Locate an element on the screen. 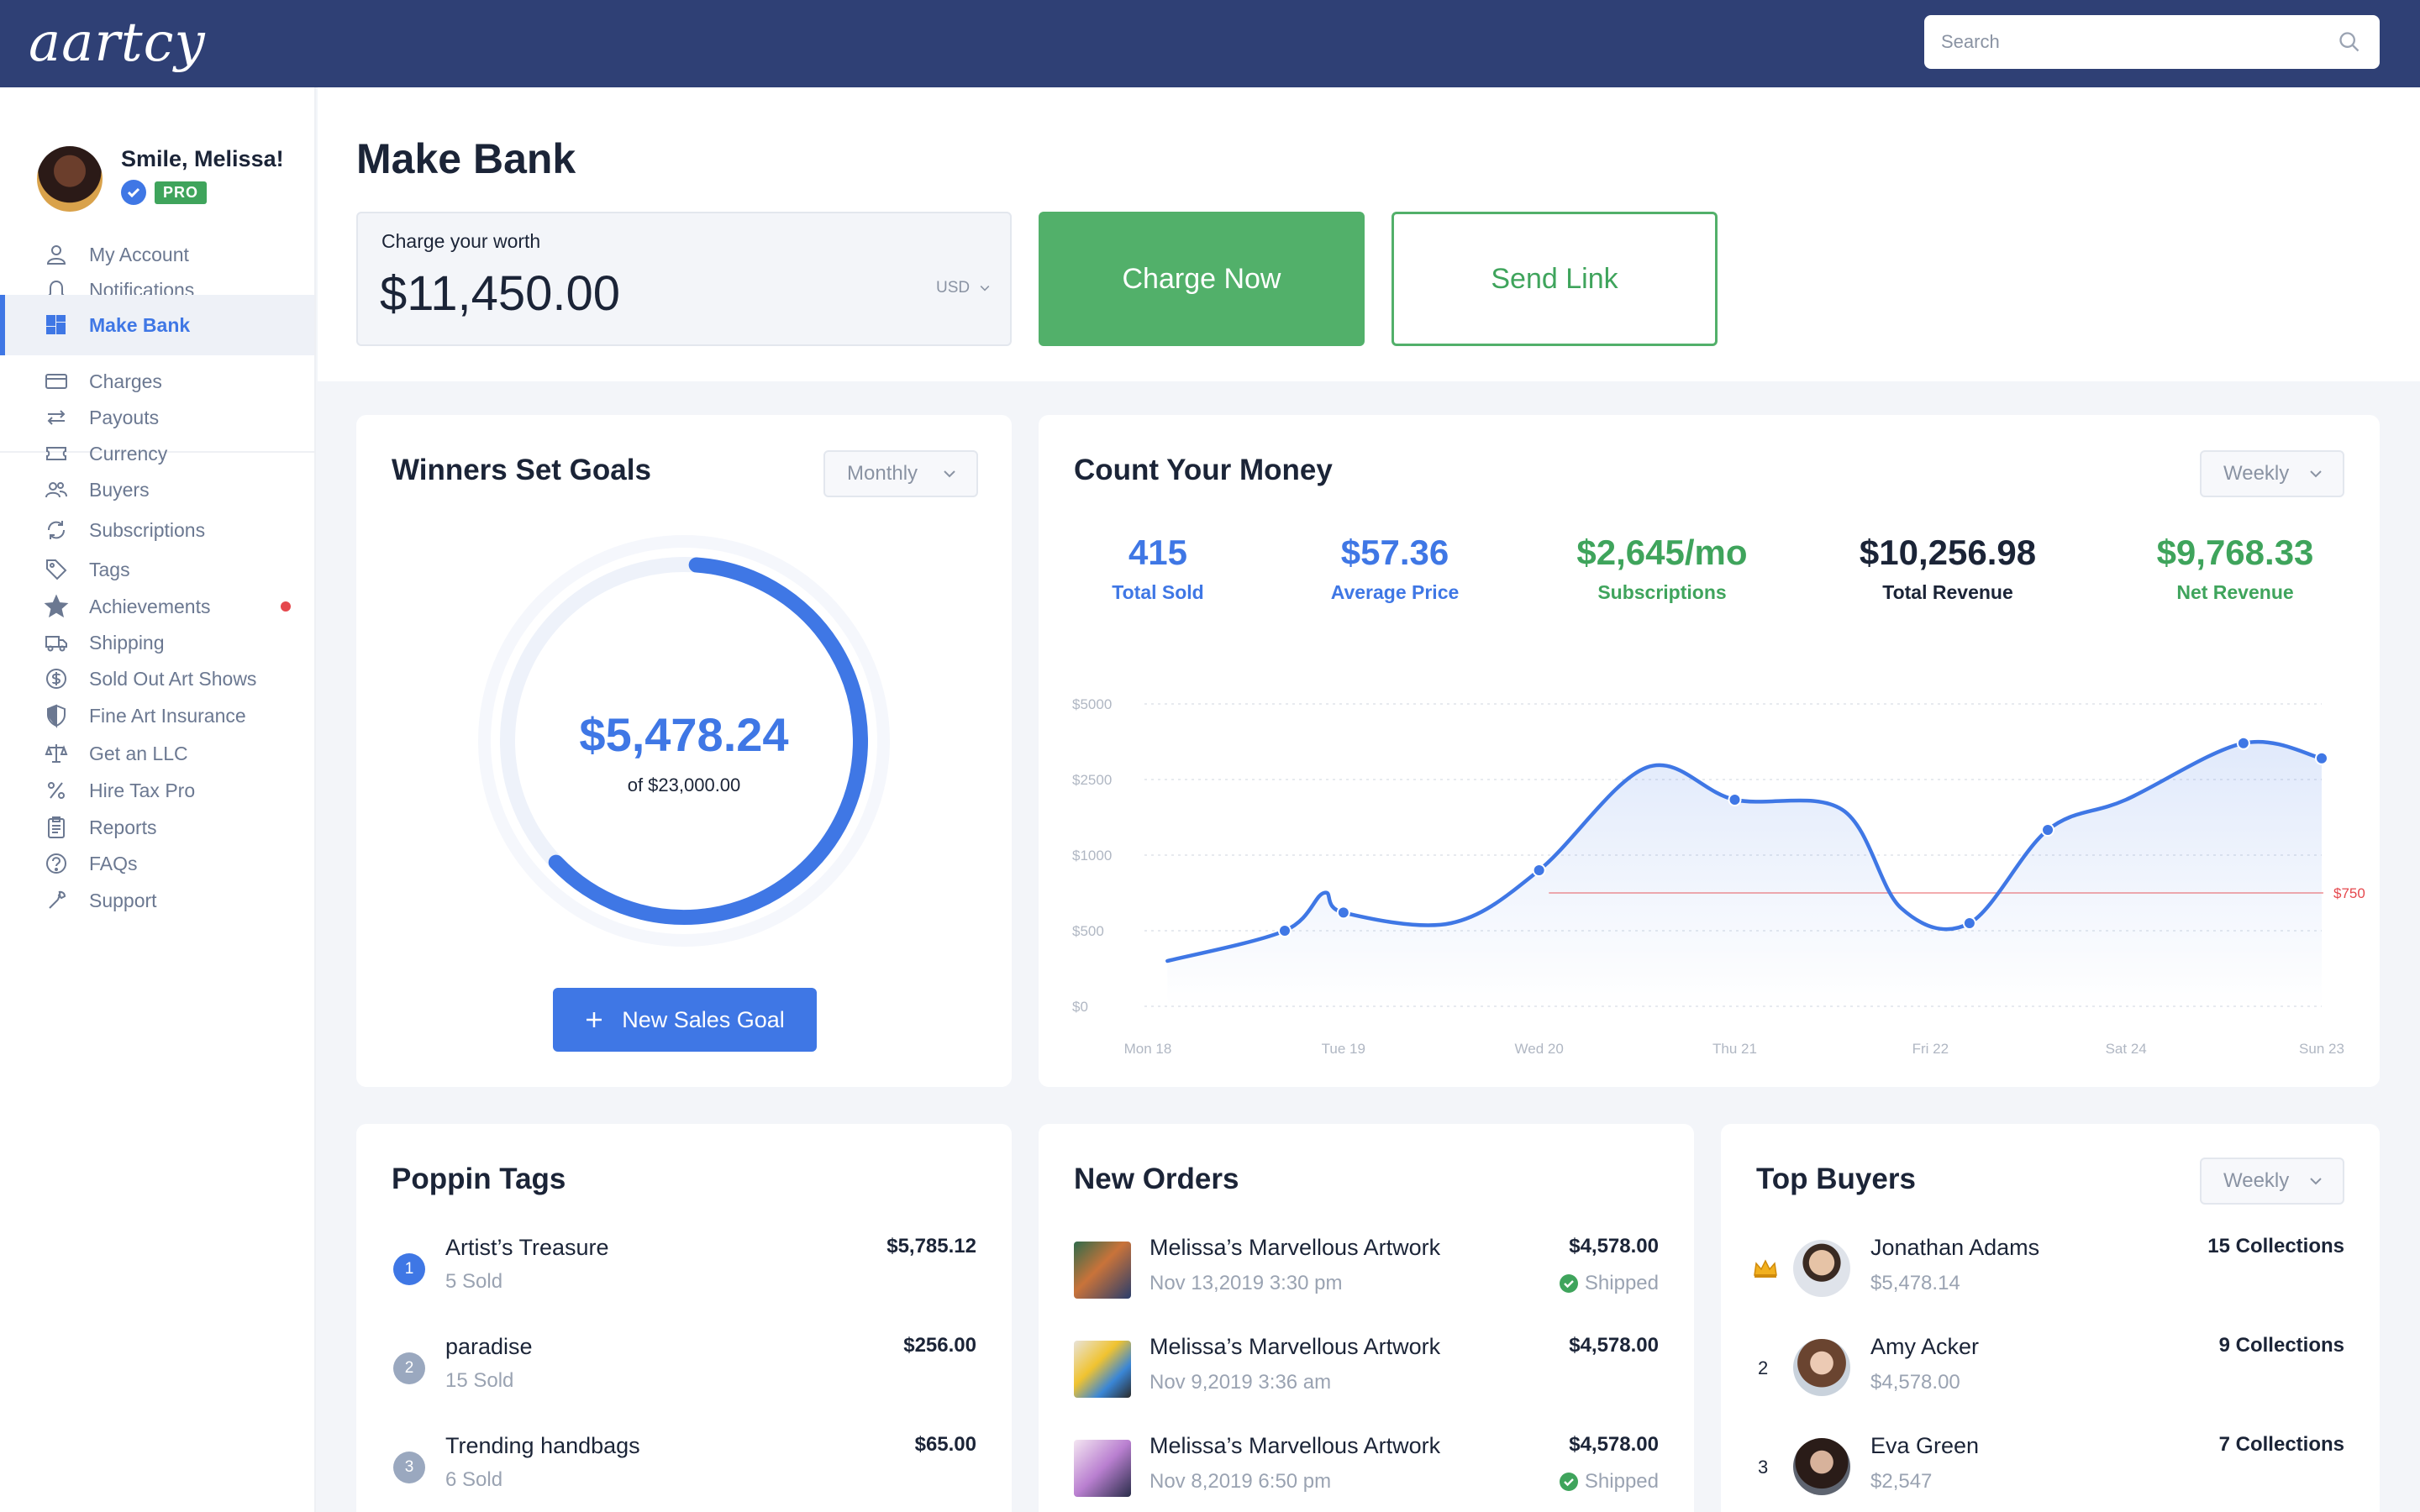 This screenshot has width=2420, height=1512. dashboard-icon is located at coordinates (56, 325).